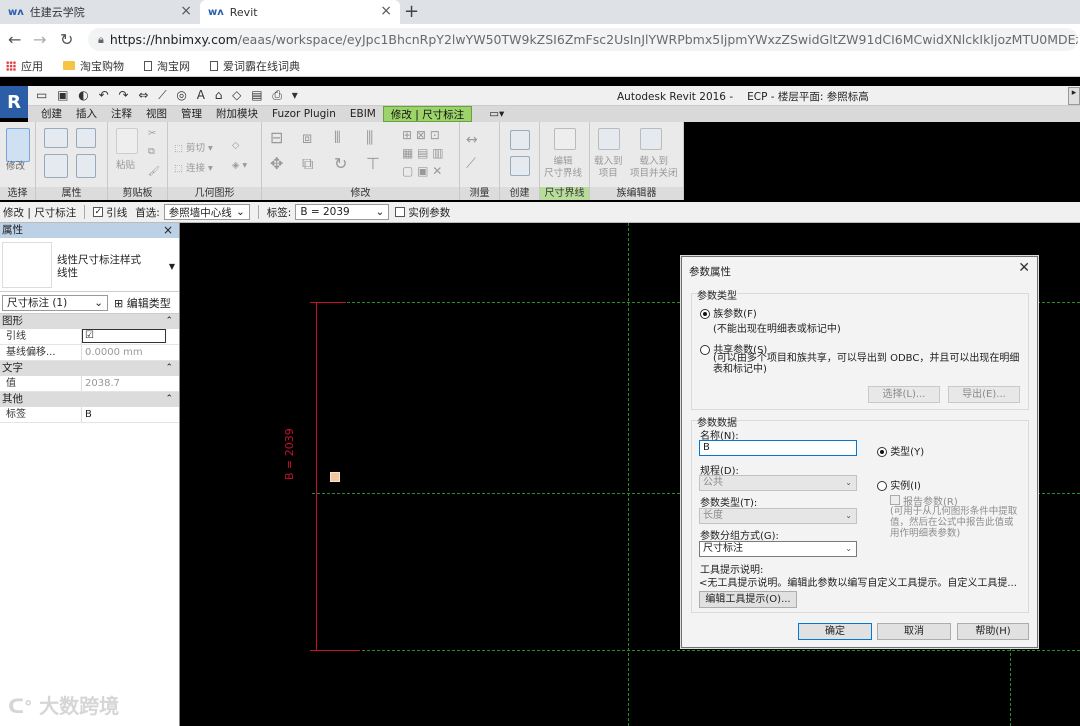 The image size is (1080, 726). What do you see at coordinates (66, 39) in the screenshot?
I see `reload-icon: ↻` at bounding box center [66, 39].